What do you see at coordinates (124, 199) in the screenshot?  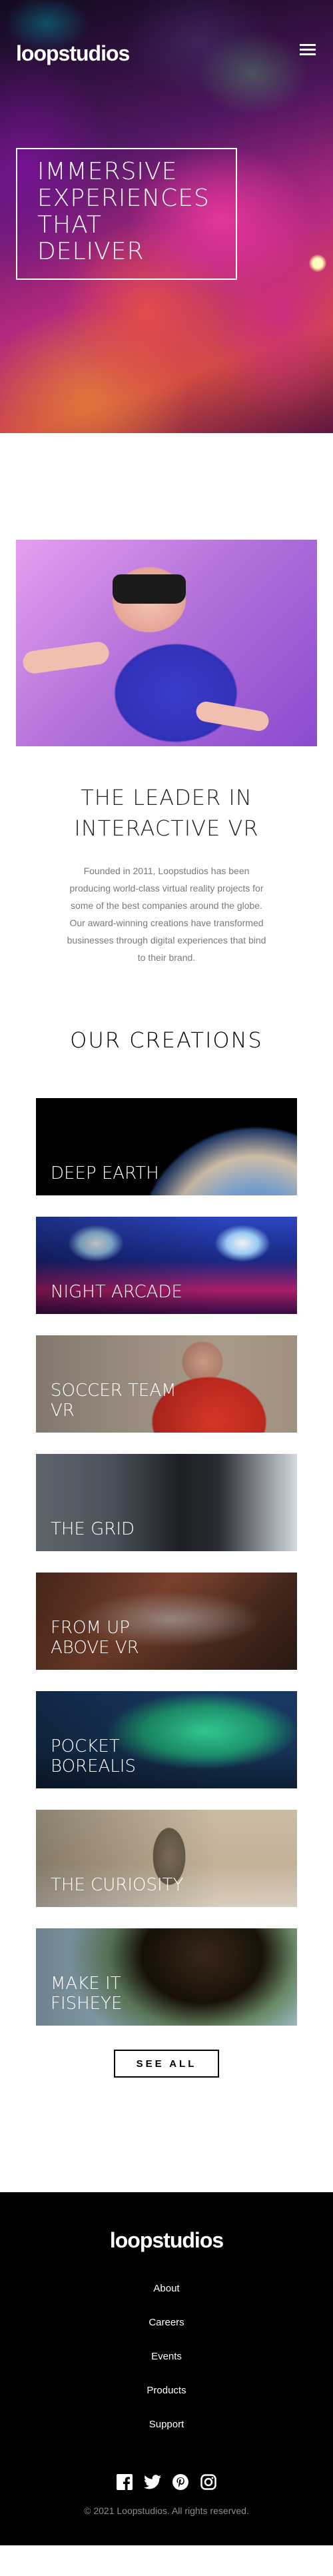 I see `hero-headline-line: EXPERIENCES` at bounding box center [124, 199].